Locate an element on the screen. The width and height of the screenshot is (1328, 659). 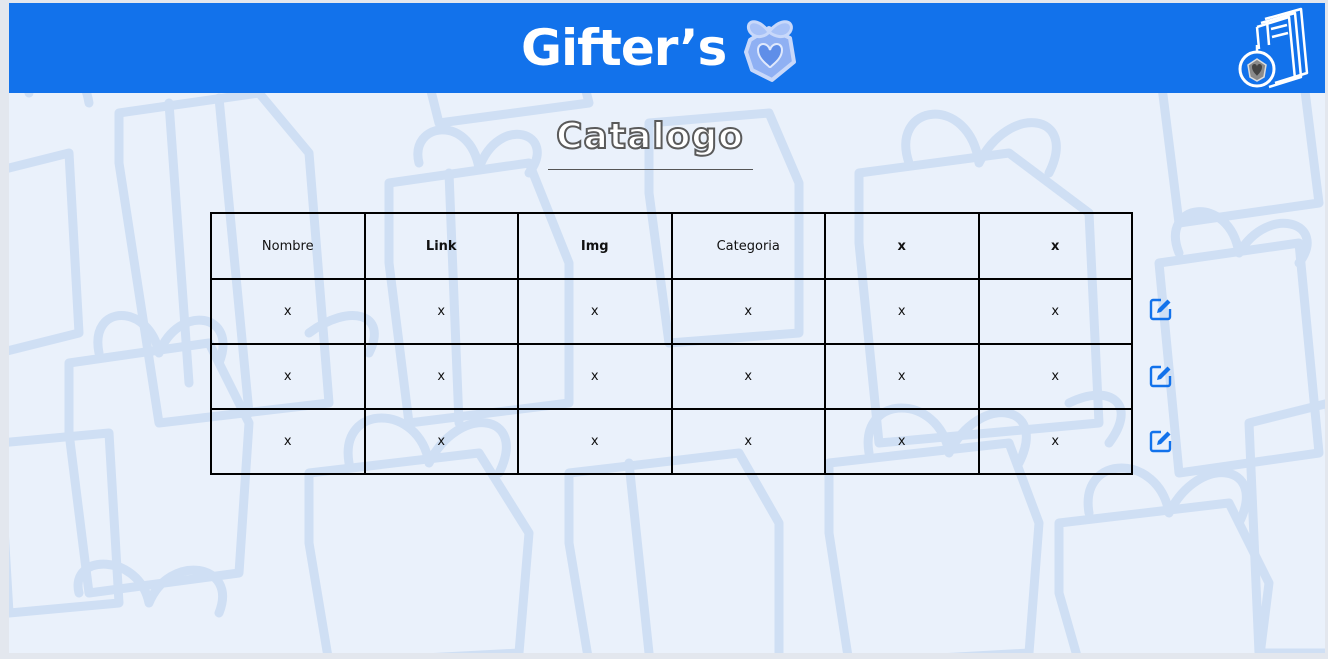
brand: Gifter’s is located at coordinates (661, 48).